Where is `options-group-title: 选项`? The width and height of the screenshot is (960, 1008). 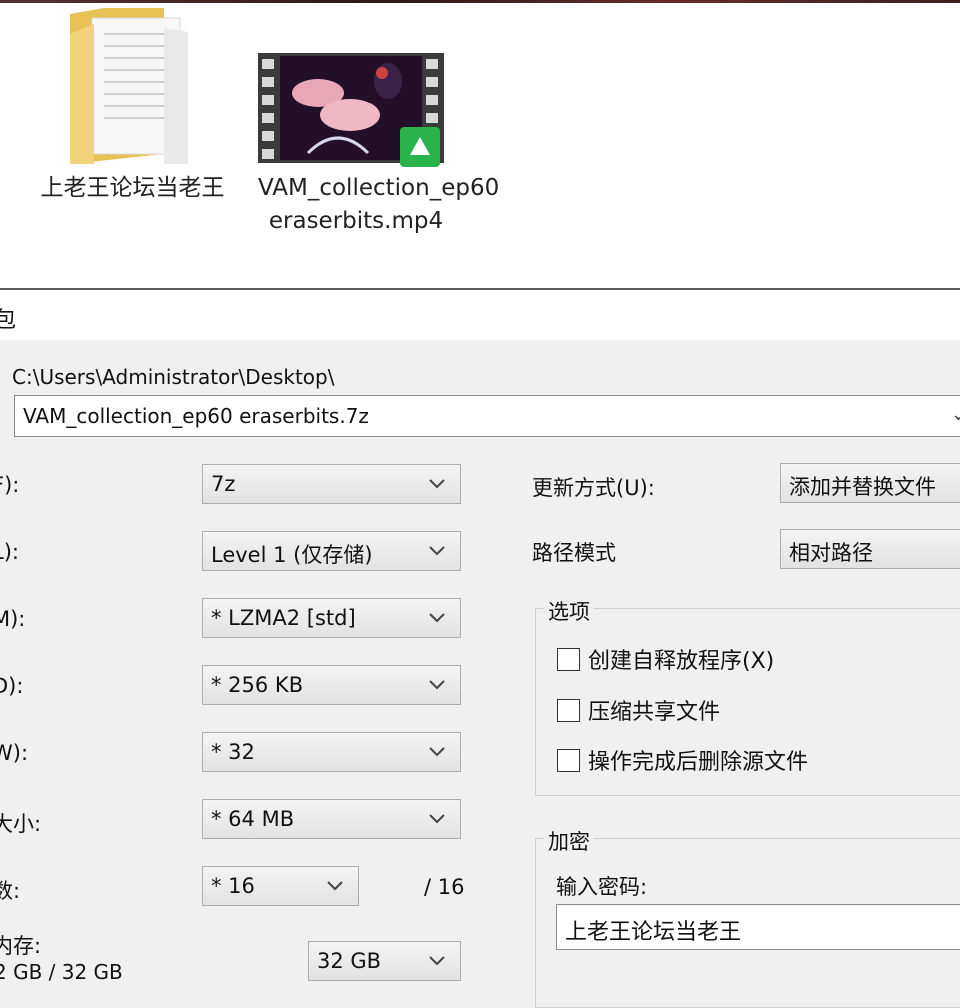 options-group-title: 选项 is located at coordinates (569, 611).